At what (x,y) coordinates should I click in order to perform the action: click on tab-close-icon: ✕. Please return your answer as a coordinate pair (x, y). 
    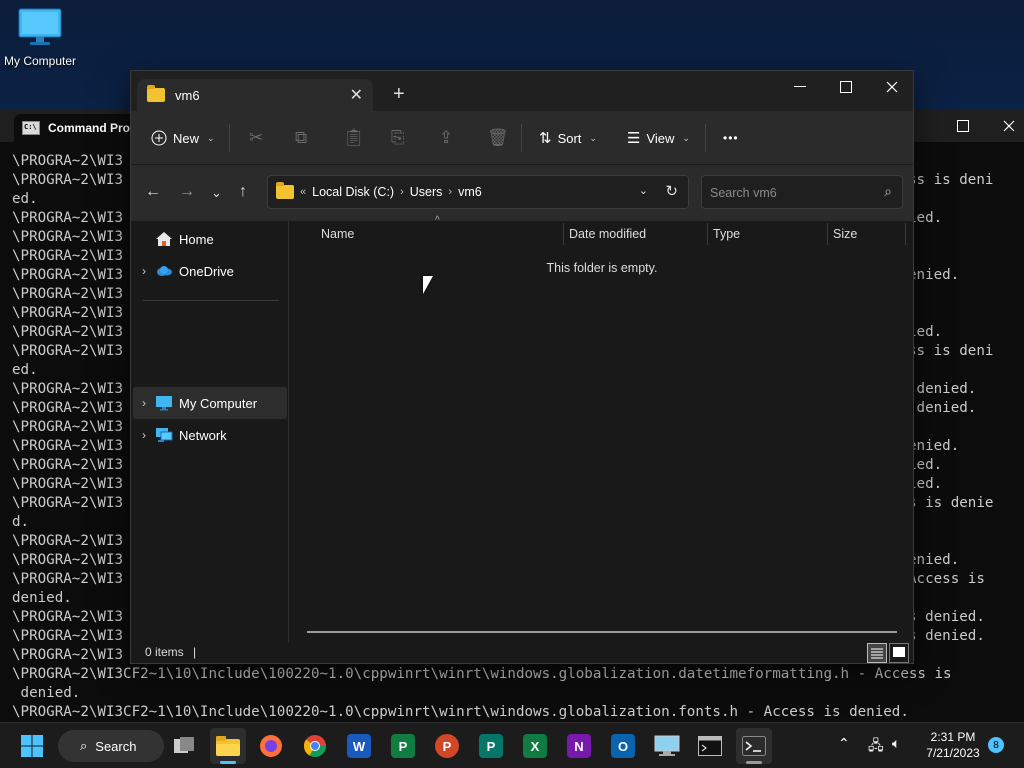
    Looking at the image, I should click on (356, 95).